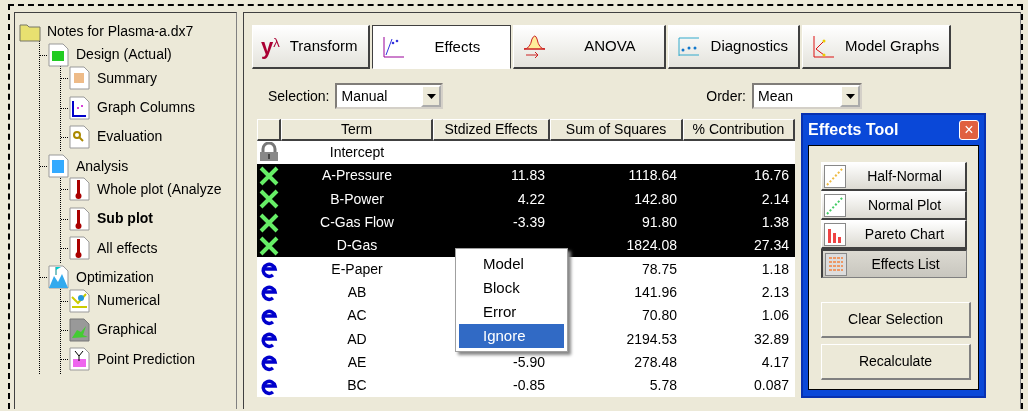  I want to click on action-button: Clear Selection, so click(896, 320).